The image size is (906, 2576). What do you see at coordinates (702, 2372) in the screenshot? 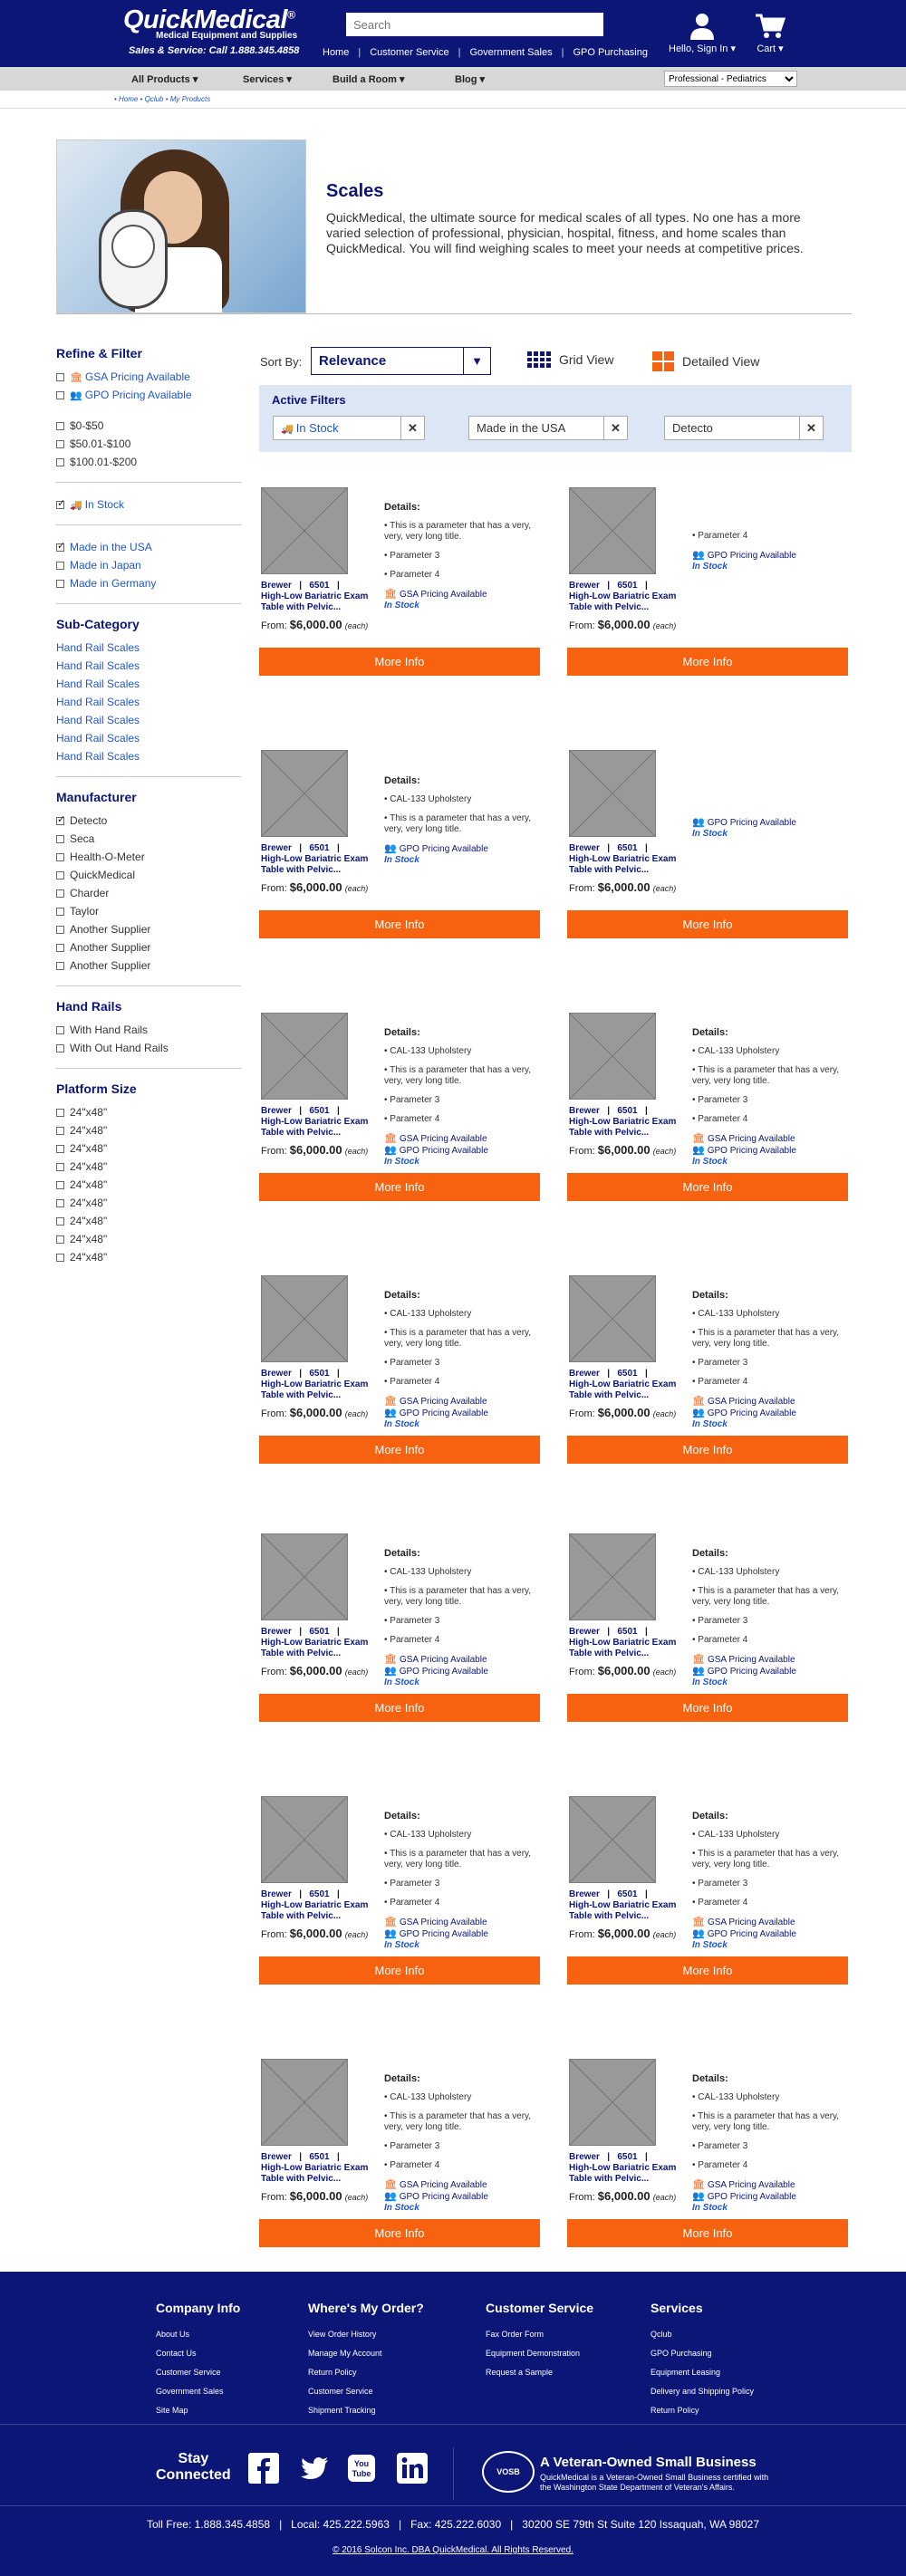
I see `footer-link: Equipment Leasing` at bounding box center [702, 2372].